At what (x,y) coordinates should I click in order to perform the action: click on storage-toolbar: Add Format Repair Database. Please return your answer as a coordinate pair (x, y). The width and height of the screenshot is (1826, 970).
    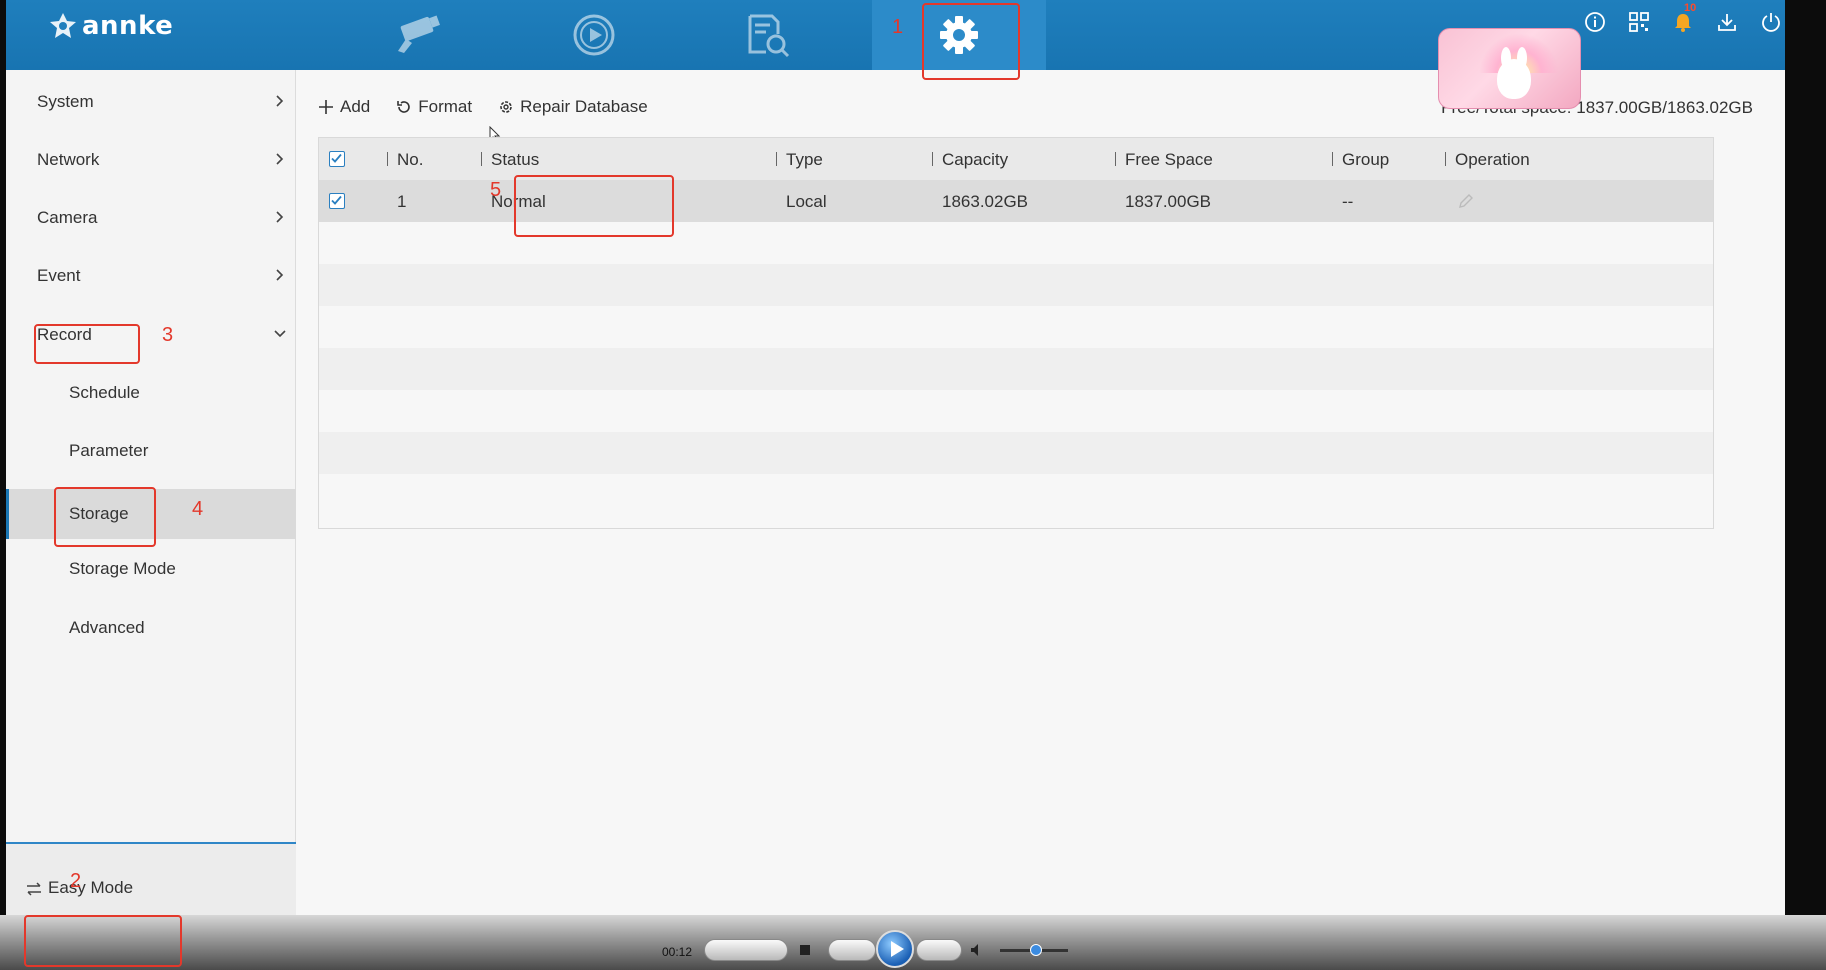
    Looking at the image, I should click on (483, 107).